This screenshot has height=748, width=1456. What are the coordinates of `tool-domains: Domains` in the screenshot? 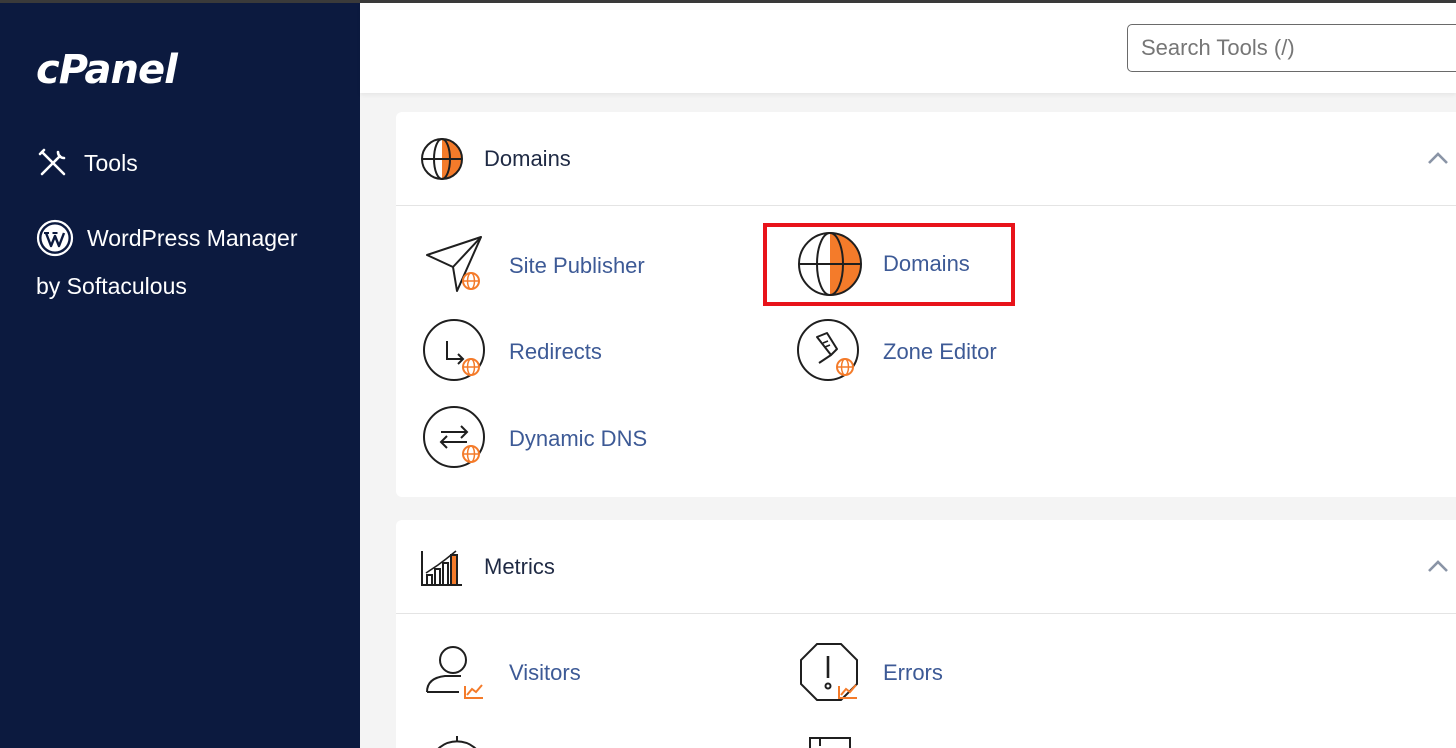 It's located at (883, 264).